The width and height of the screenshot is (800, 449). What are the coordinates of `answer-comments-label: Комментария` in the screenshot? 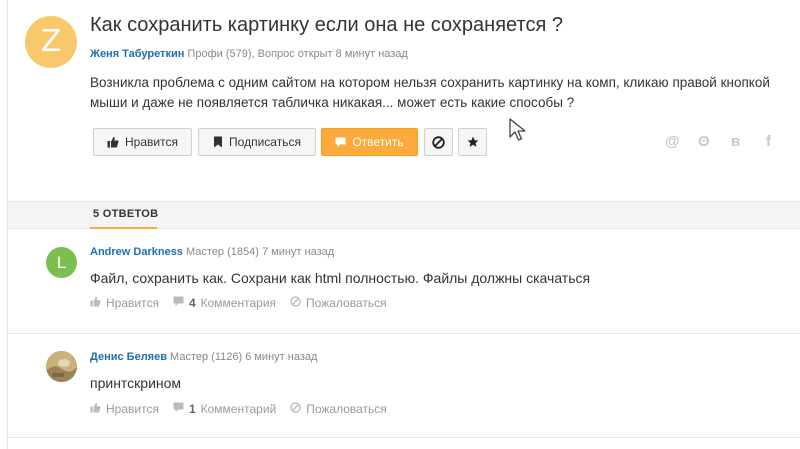 It's located at (238, 303).